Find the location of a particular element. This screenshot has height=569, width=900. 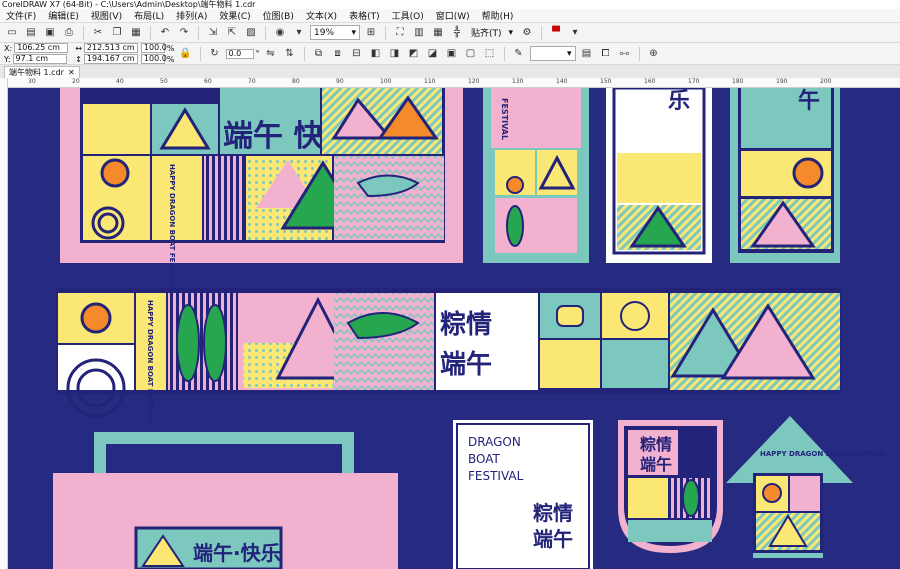

x-position-row: X: 106.25 cm is located at coordinates (36, 48).